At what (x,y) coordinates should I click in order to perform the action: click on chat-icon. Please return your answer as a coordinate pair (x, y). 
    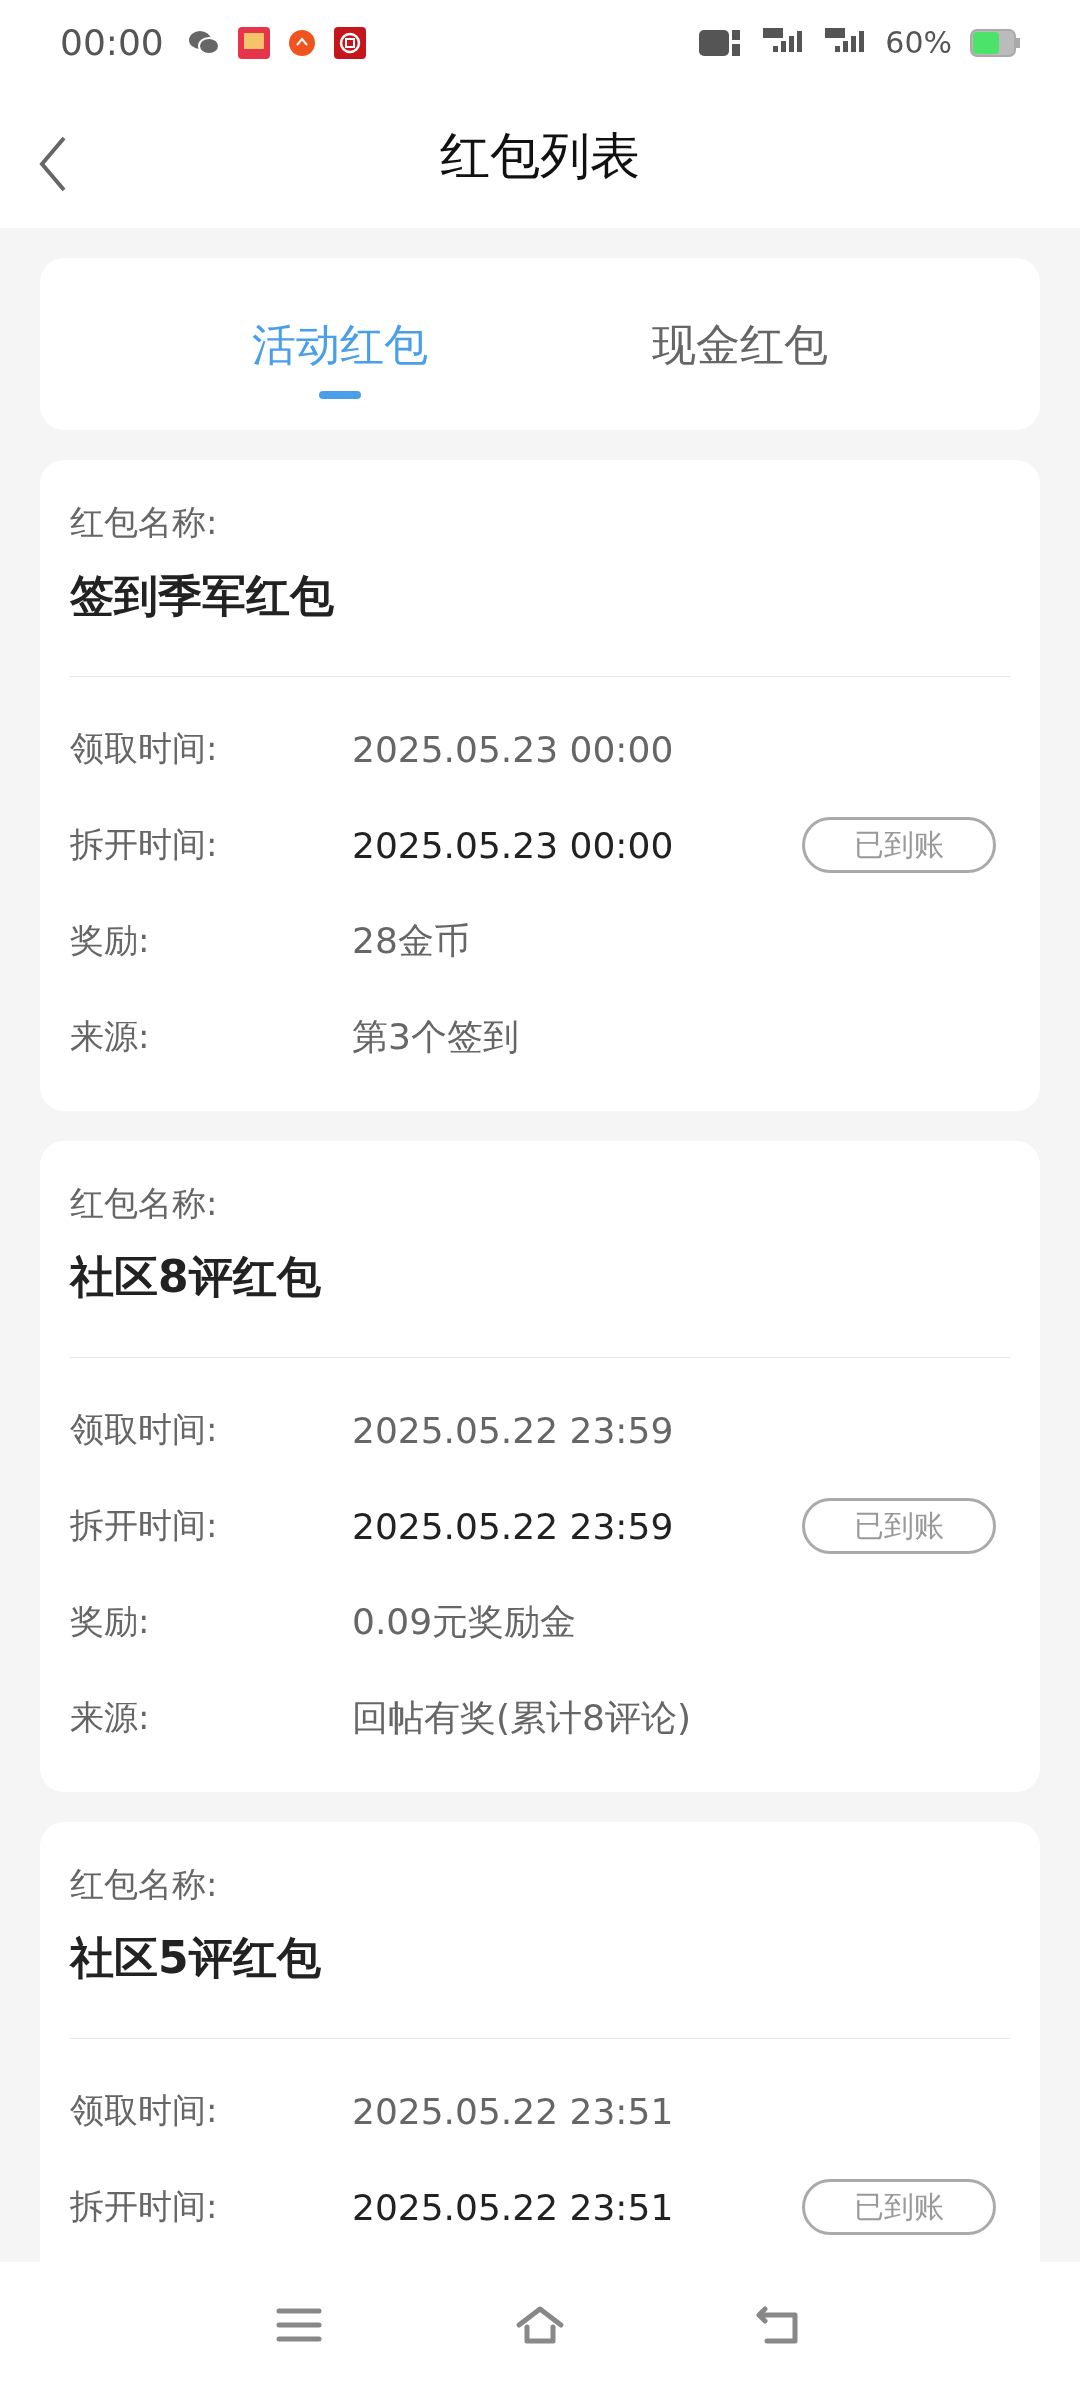
    Looking at the image, I should click on (203, 42).